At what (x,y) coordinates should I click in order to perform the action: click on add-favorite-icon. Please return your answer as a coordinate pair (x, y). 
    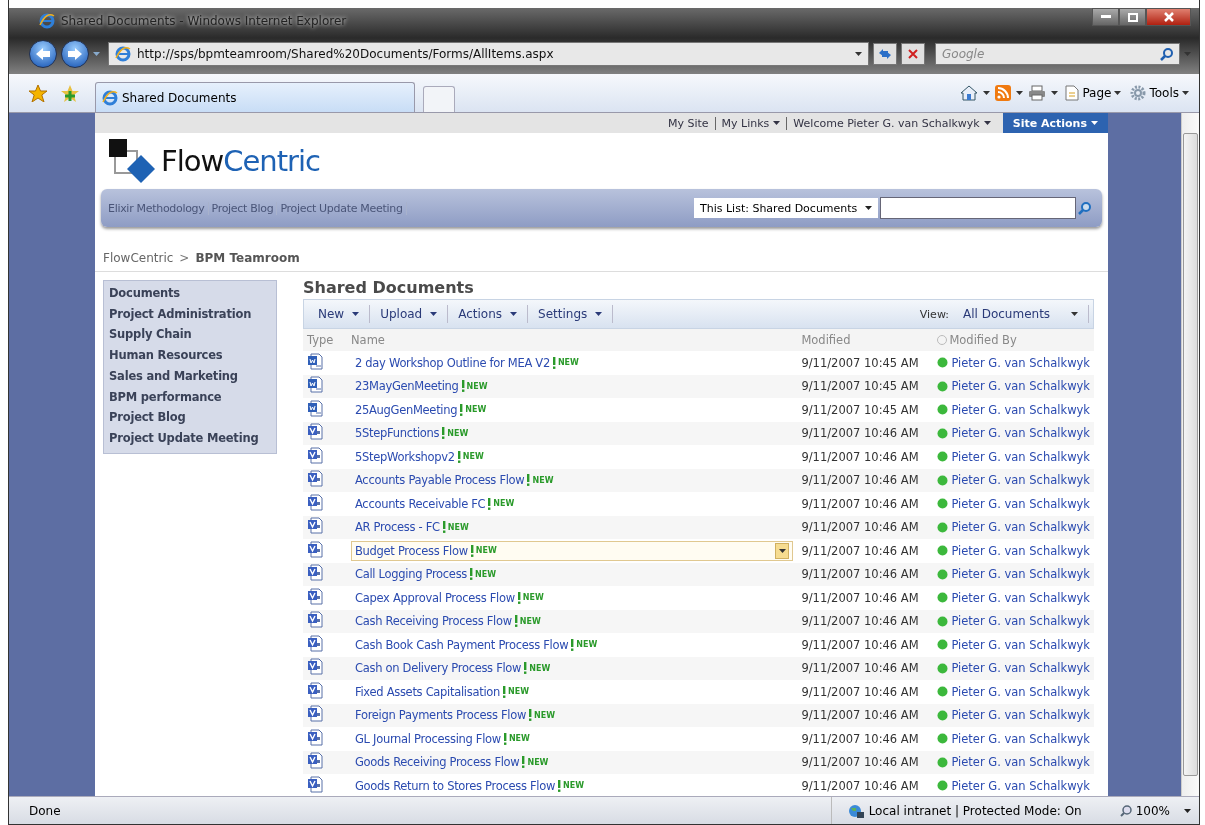
    Looking at the image, I should click on (70, 93).